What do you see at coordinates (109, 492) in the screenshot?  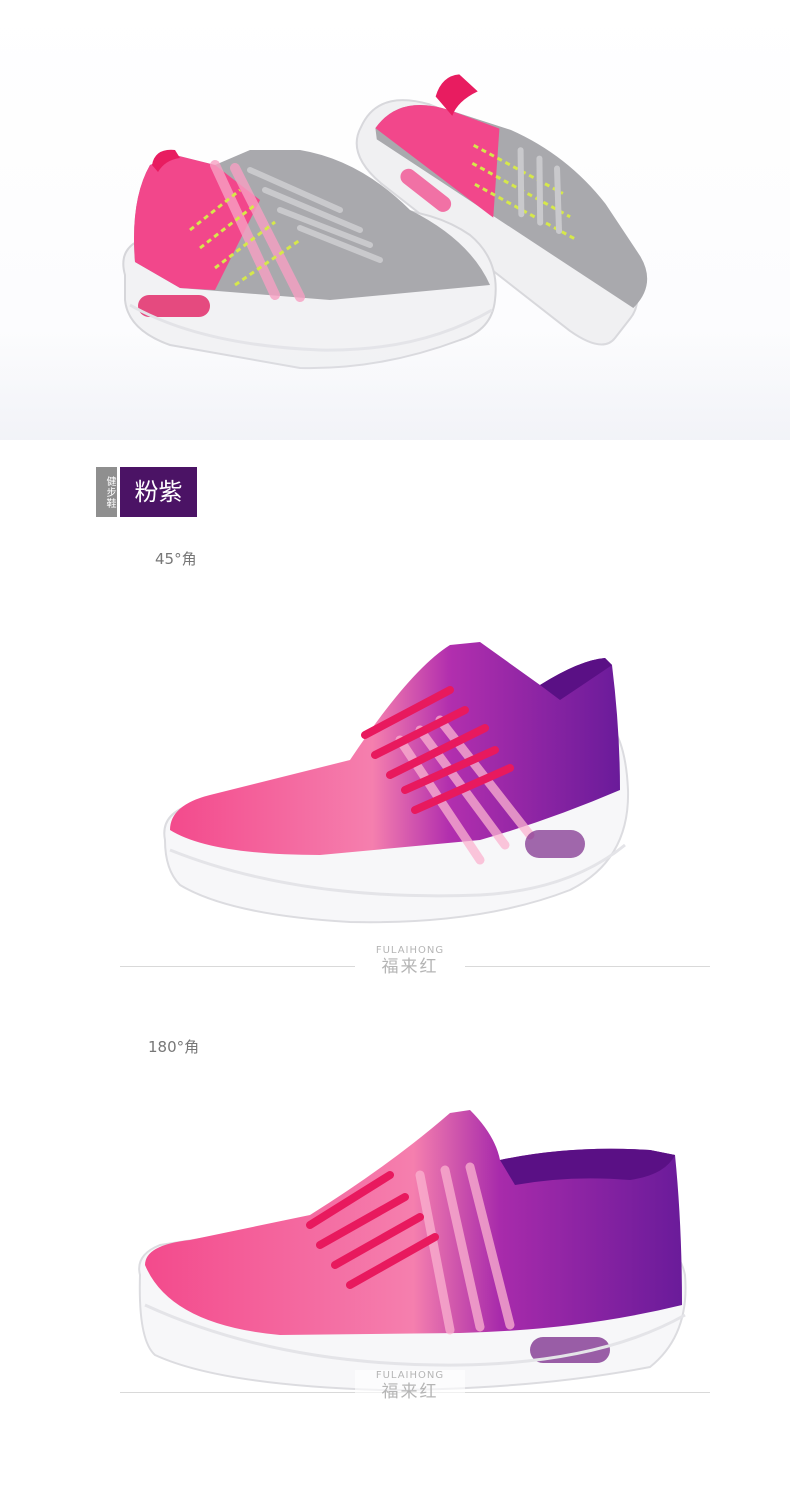 I see `category-label-text: 健步鞋` at bounding box center [109, 492].